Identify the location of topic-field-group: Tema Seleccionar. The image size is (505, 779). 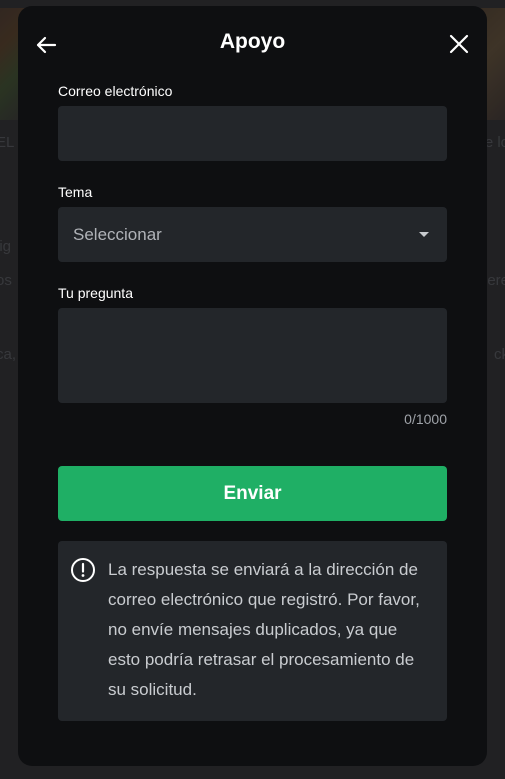
(252, 222).